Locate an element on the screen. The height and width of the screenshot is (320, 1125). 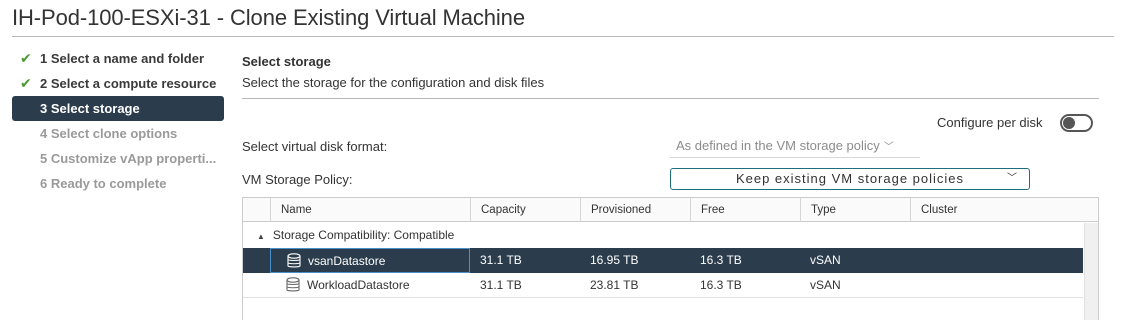
column-header-provisioned: Provisioned is located at coordinates (635, 210).